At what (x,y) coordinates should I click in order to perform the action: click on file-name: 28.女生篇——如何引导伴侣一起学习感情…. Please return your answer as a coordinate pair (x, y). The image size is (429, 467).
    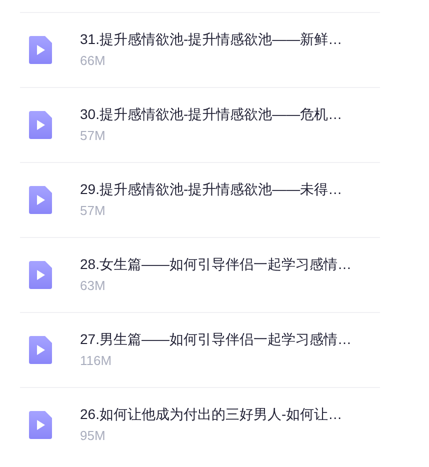
    Looking at the image, I should click on (216, 264).